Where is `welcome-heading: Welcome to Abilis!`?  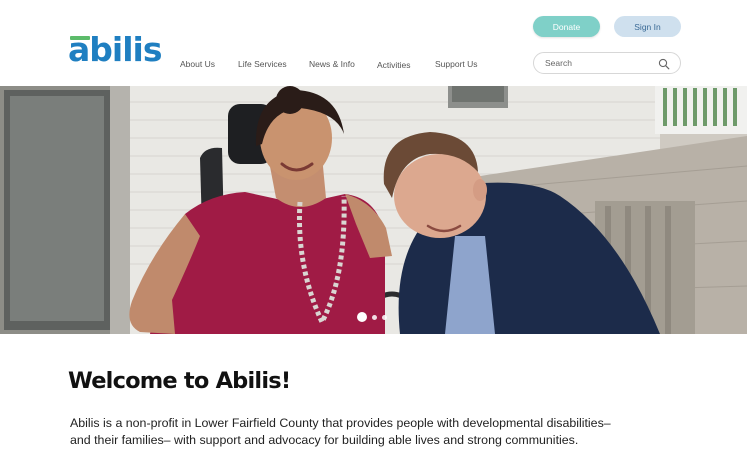 welcome-heading: Welcome to Abilis! is located at coordinates (179, 381).